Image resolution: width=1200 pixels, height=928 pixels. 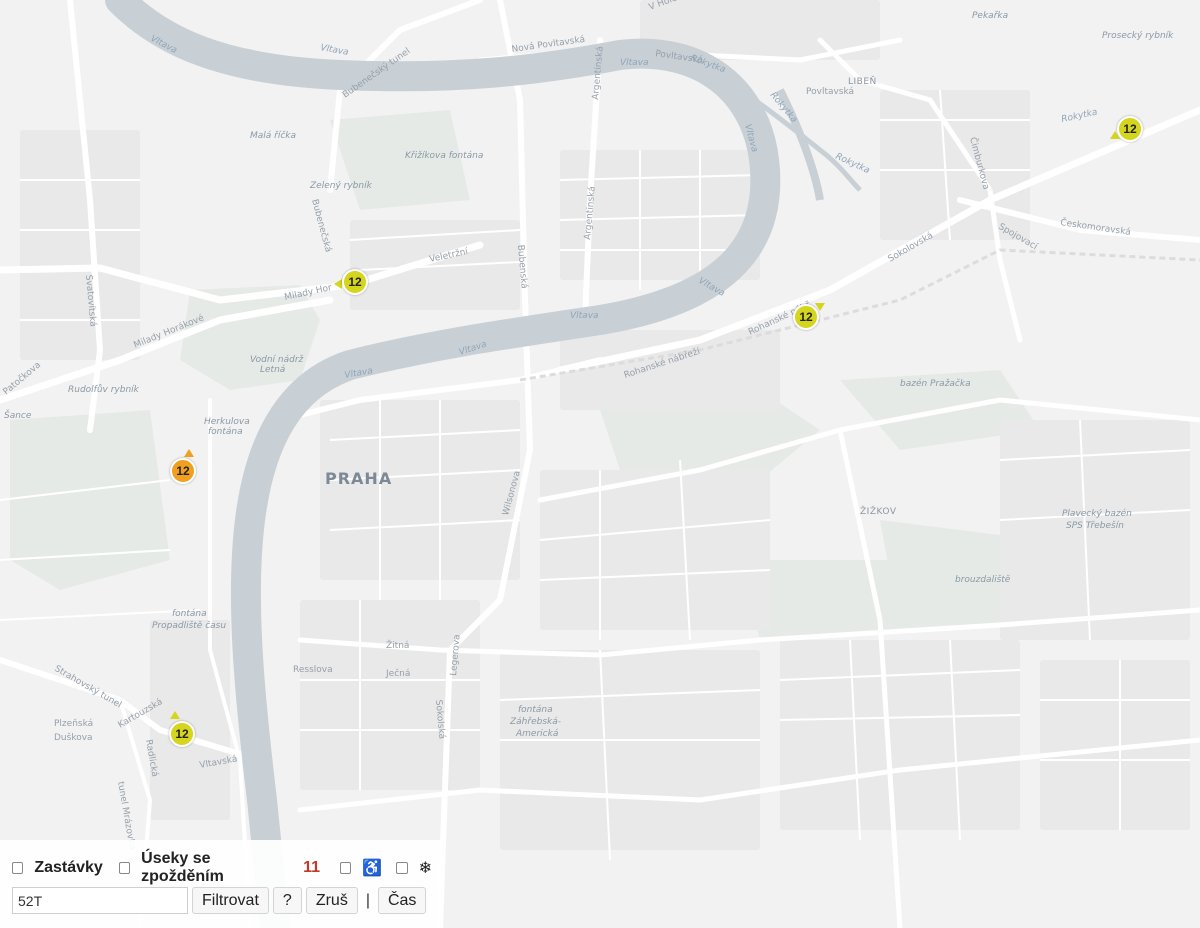 What do you see at coordinates (444, 156) in the screenshot?
I see `place-label: Křižíkova fontána` at bounding box center [444, 156].